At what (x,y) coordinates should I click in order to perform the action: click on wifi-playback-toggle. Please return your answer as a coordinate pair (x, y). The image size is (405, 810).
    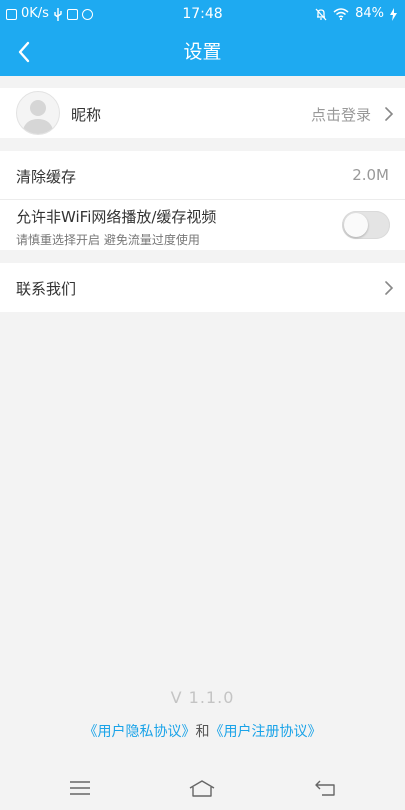
    Looking at the image, I should click on (366, 225).